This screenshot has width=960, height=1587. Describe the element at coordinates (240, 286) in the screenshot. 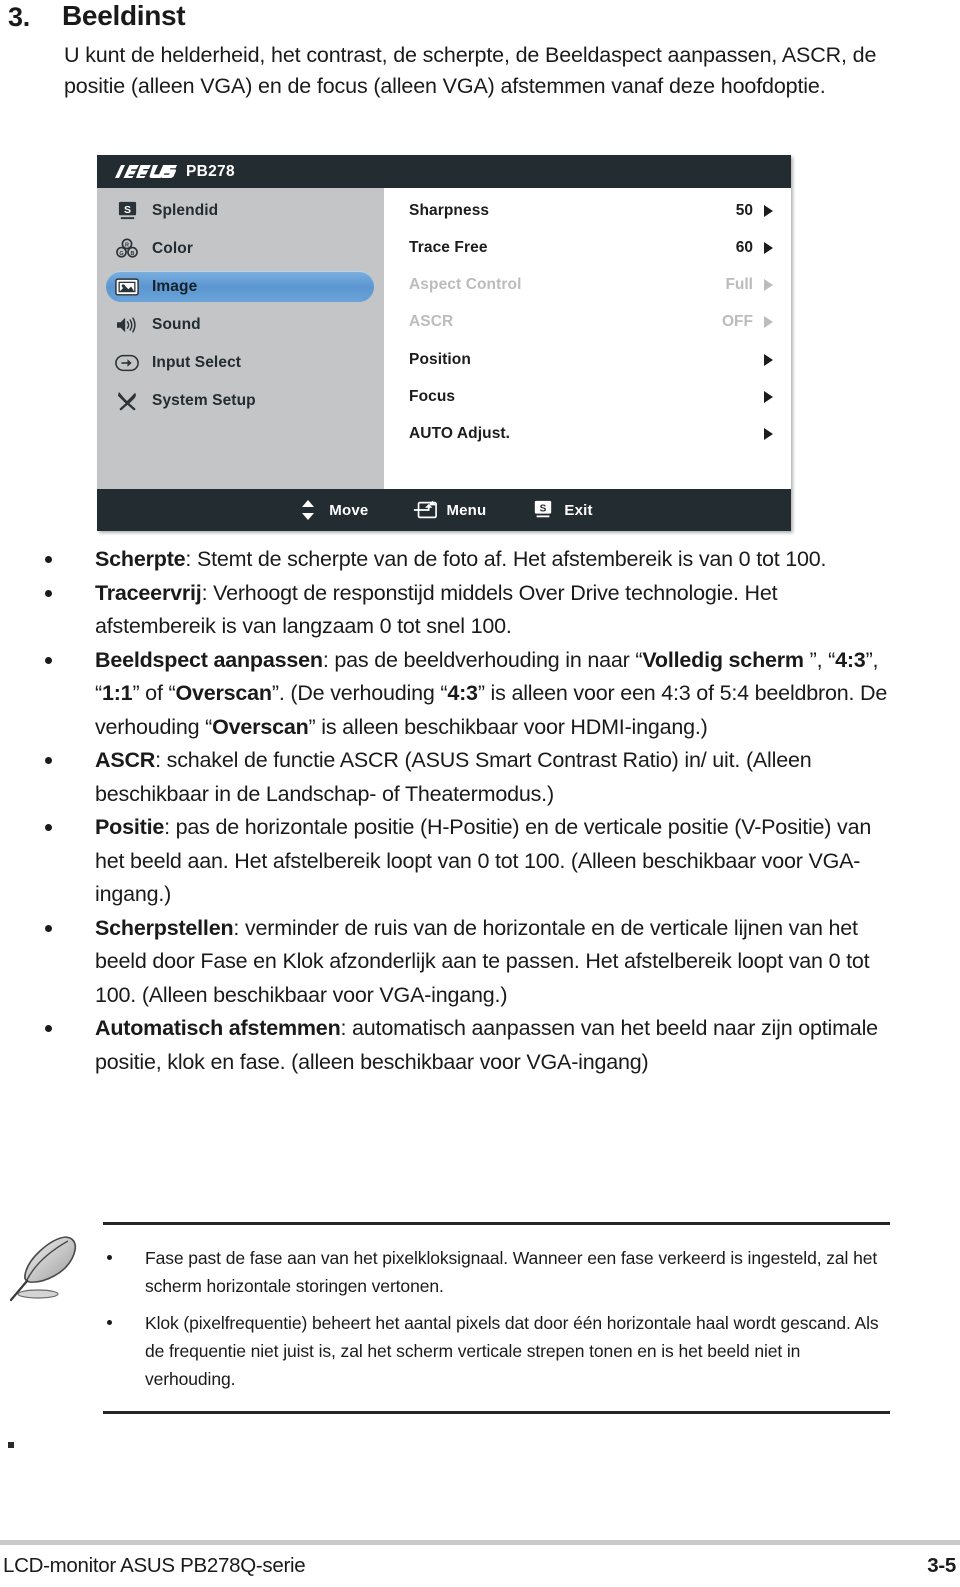

I see `sidebar-item-image: Image` at that location.